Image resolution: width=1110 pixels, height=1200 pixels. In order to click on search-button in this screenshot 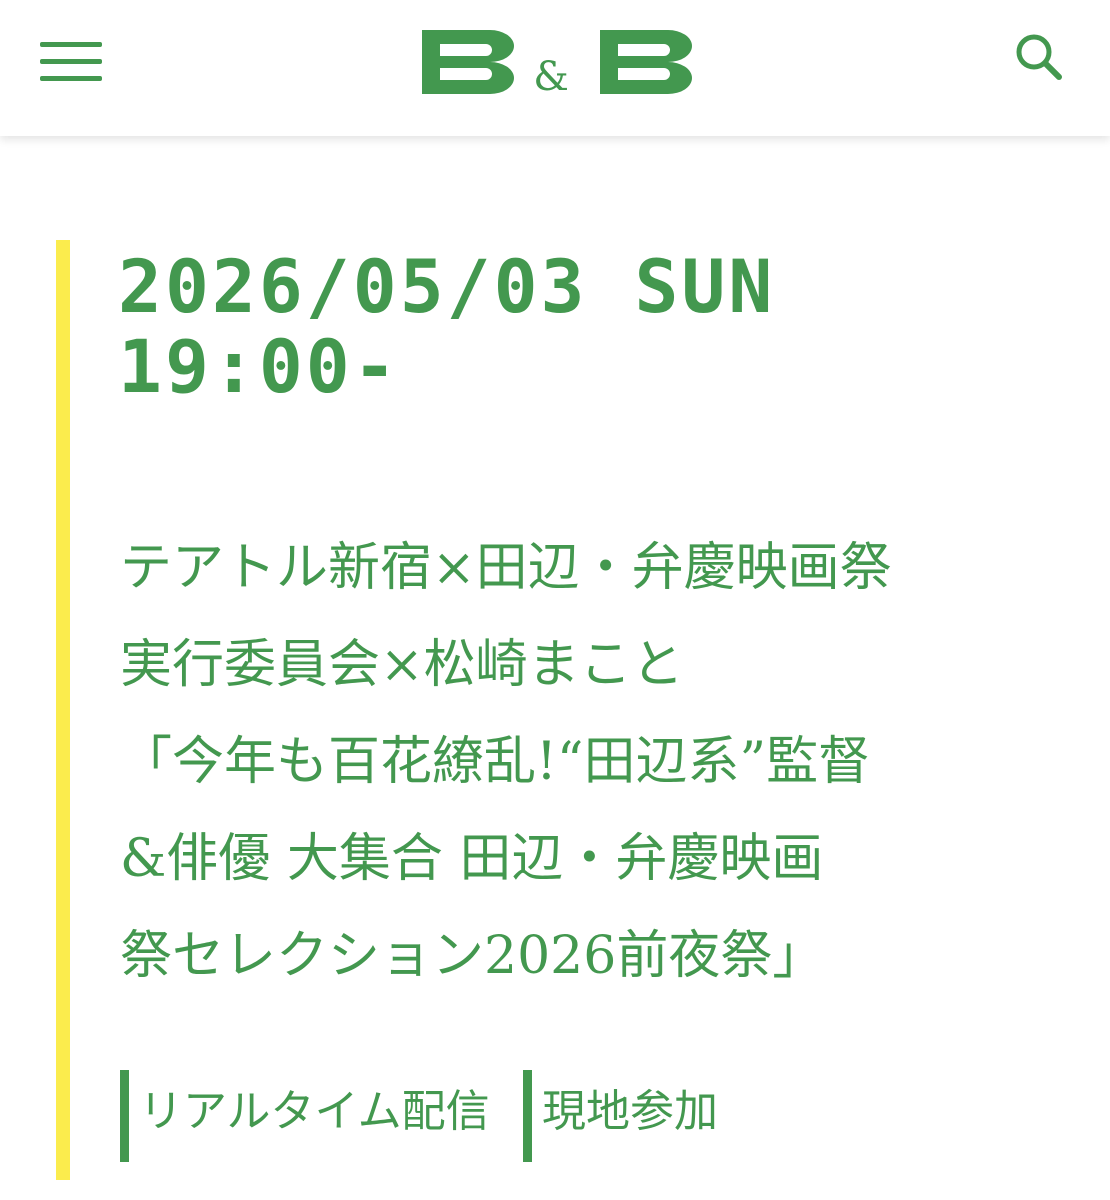, I will do `click(1040, 58)`.